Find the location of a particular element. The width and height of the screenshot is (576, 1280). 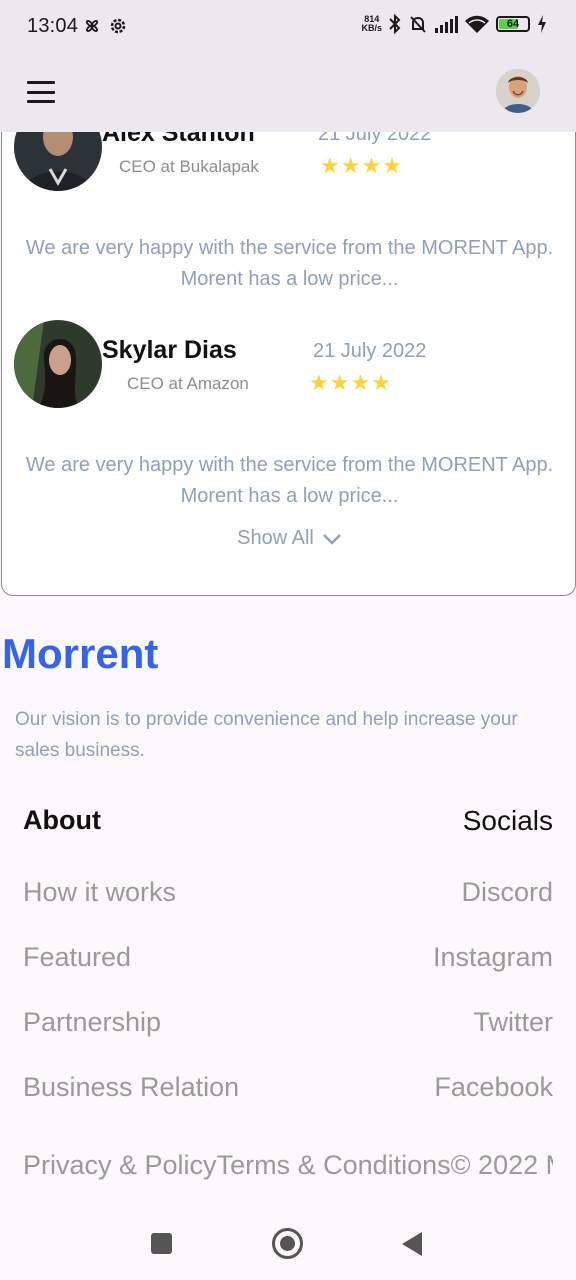

footer-link-discord: Discord is located at coordinates (493, 909).